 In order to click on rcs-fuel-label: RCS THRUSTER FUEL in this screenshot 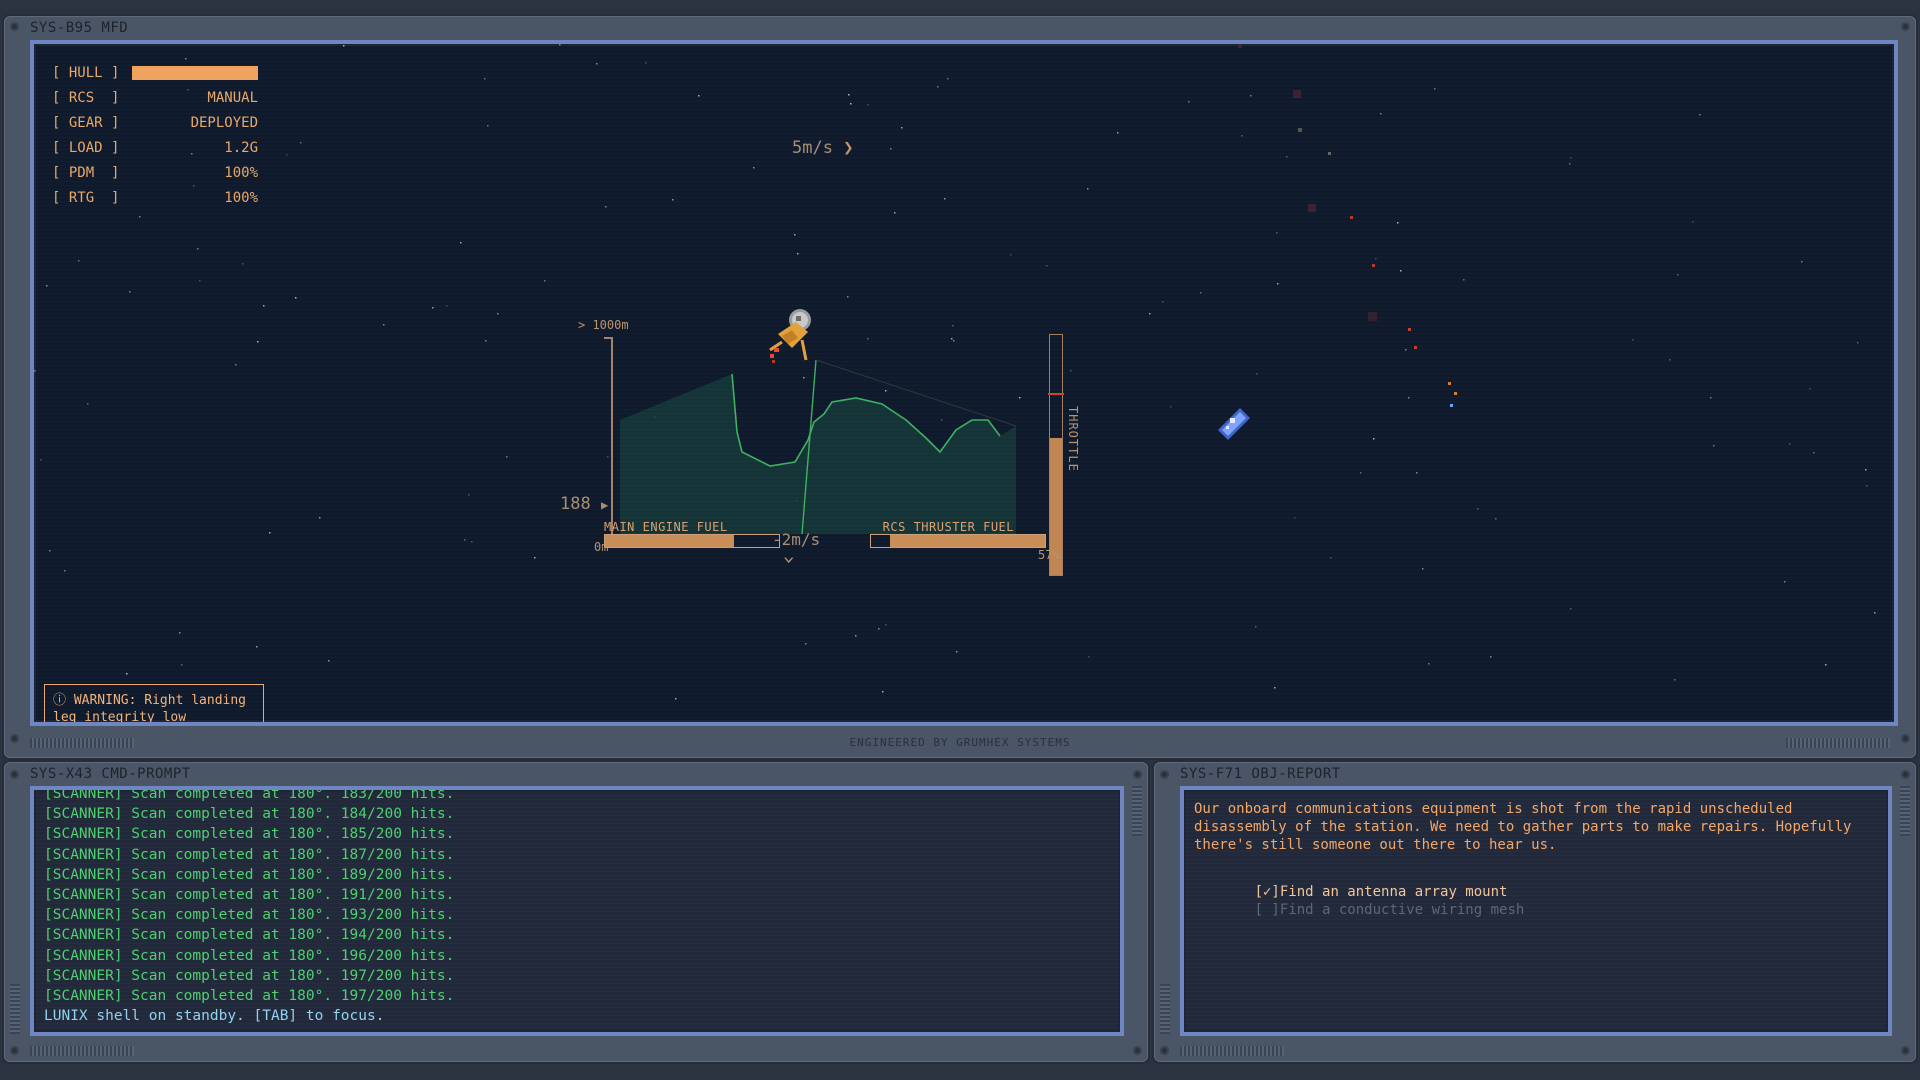, I will do `click(948, 527)`.